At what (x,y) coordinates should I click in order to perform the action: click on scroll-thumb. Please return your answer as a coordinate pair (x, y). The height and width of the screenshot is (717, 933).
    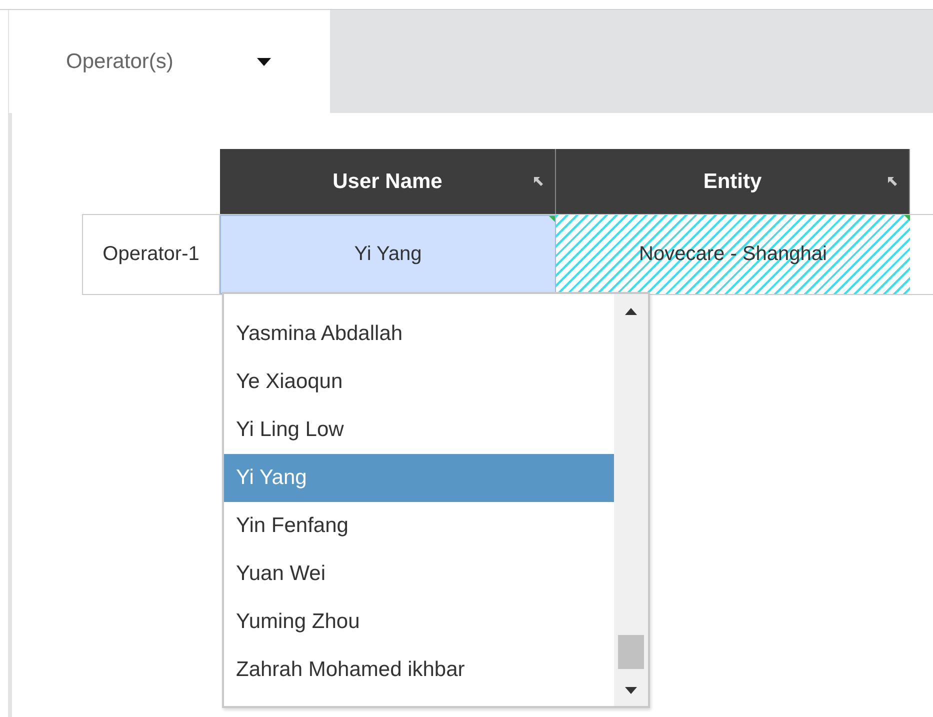
    Looking at the image, I should click on (631, 652).